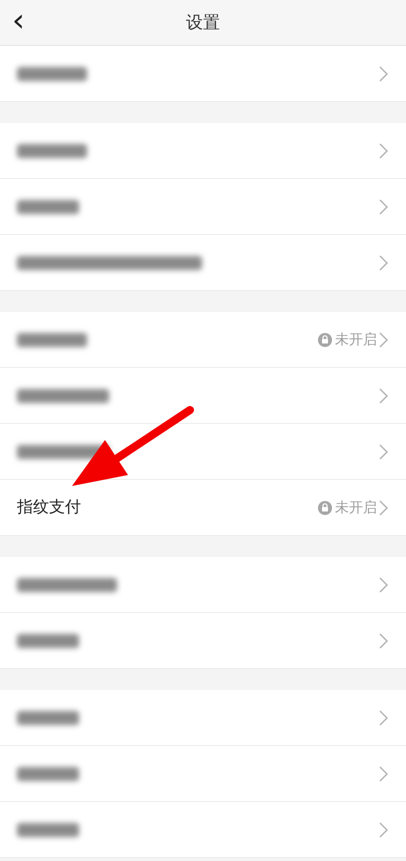  What do you see at coordinates (49, 507) in the screenshot?
I see `row-label: 指纹支付` at bounding box center [49, 507].